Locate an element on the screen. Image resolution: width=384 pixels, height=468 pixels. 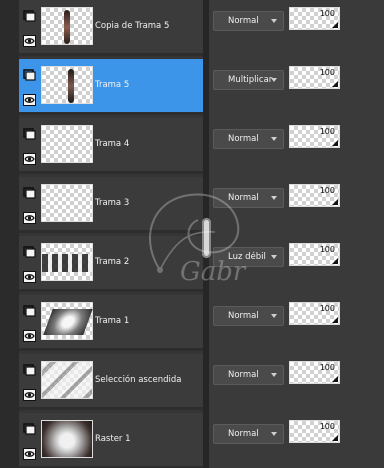
layer-row: Copia de Trama 5 is located at coordinates (111, 28).